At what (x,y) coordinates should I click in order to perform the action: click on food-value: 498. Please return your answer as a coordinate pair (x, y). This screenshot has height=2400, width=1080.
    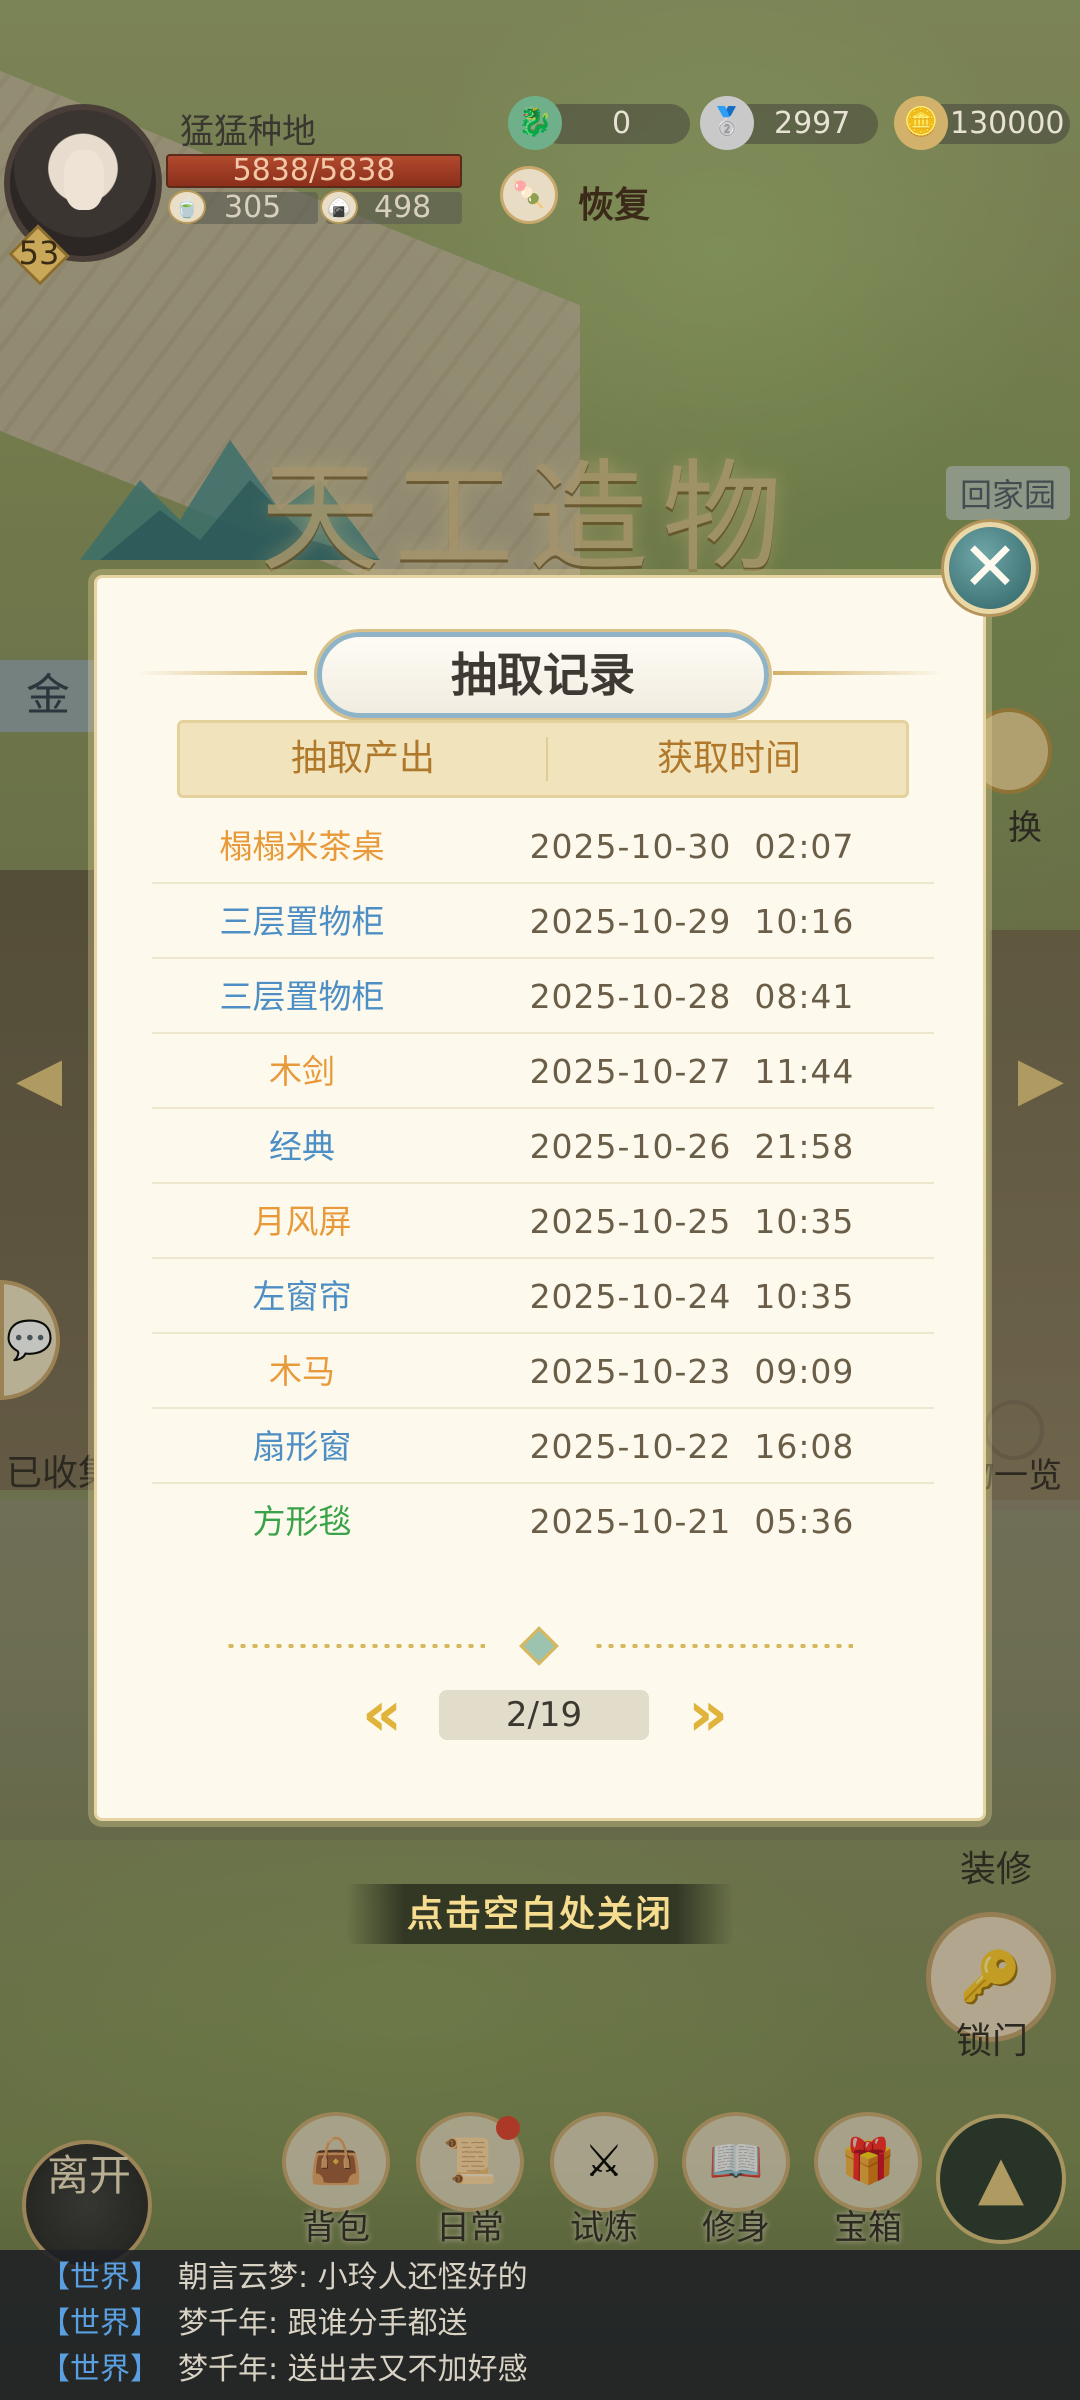
    Looking at the image, I should click on (403, 207).